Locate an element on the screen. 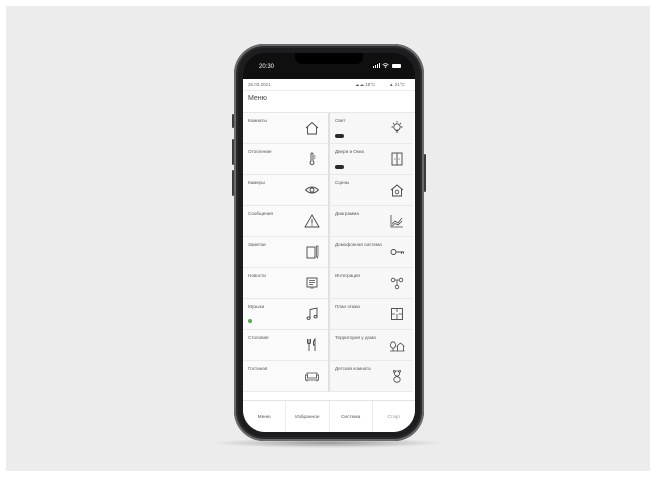 The width and height of the screenshot is (656, 477). house-scene-icon is located at coordinates (397, 190).